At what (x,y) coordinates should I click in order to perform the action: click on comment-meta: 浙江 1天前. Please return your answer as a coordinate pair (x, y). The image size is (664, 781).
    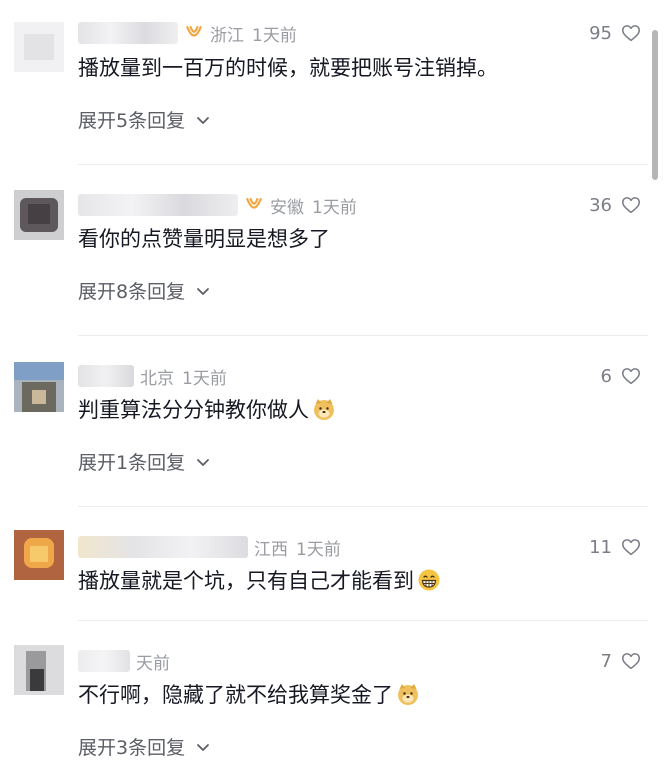
    Looking at the image, I should click on (187, 33).